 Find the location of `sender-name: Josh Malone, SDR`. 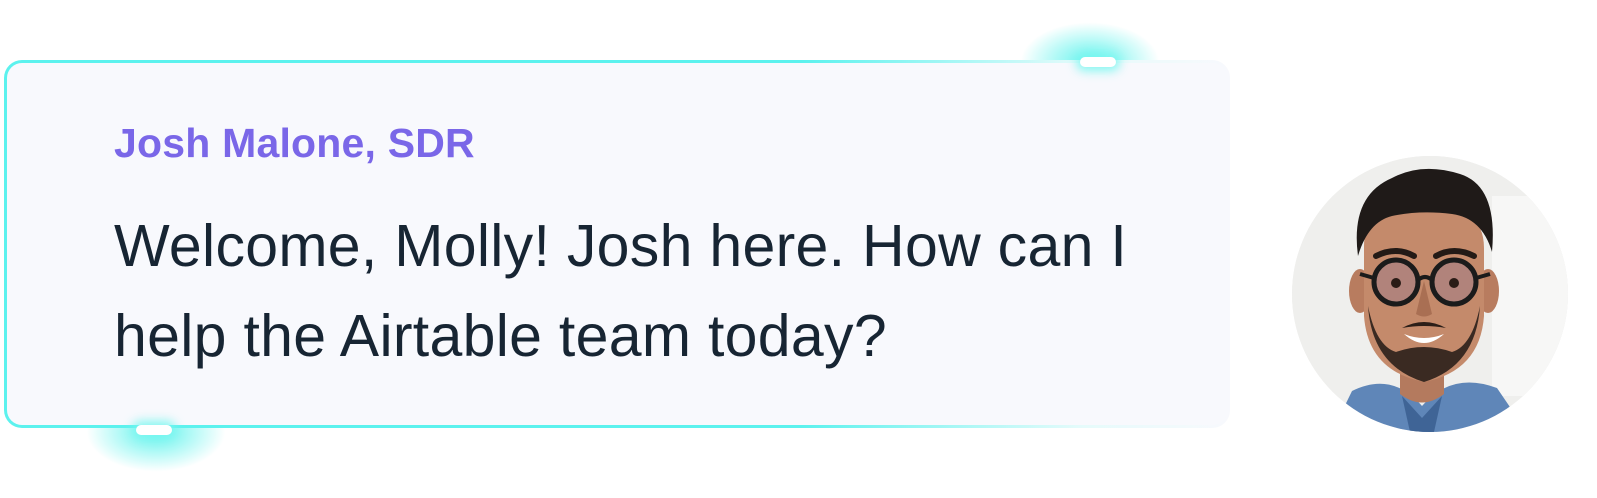

sender-name: Josh Malone, SDR is located at coordinates (294, 143).